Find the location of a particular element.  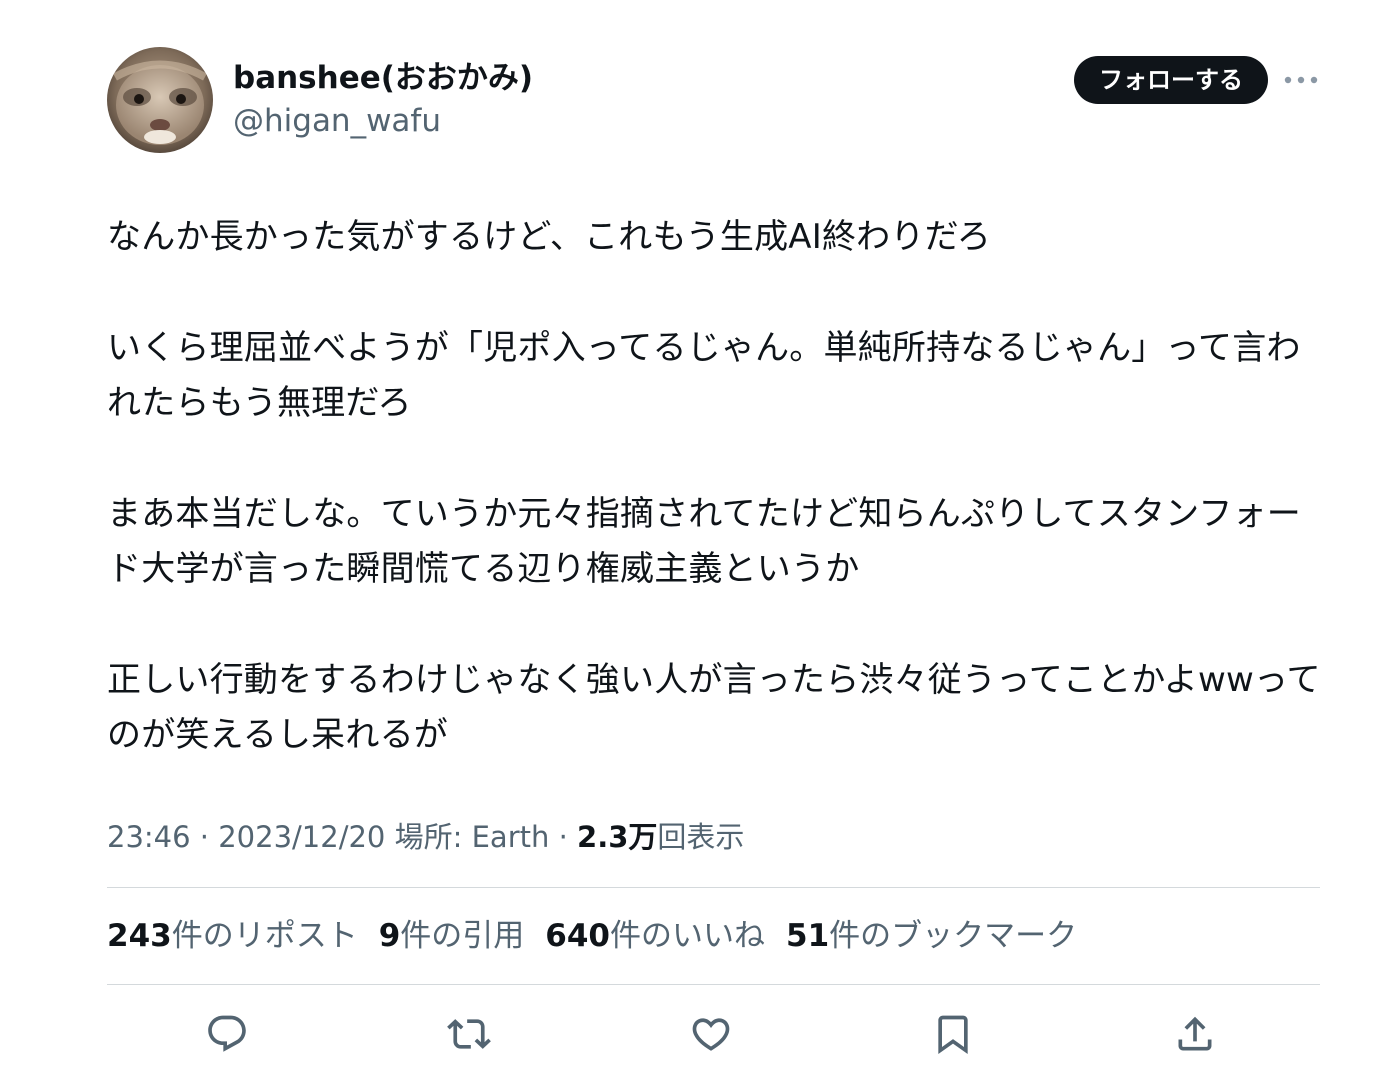

reply-icon is located at coordinates (227, 1033).